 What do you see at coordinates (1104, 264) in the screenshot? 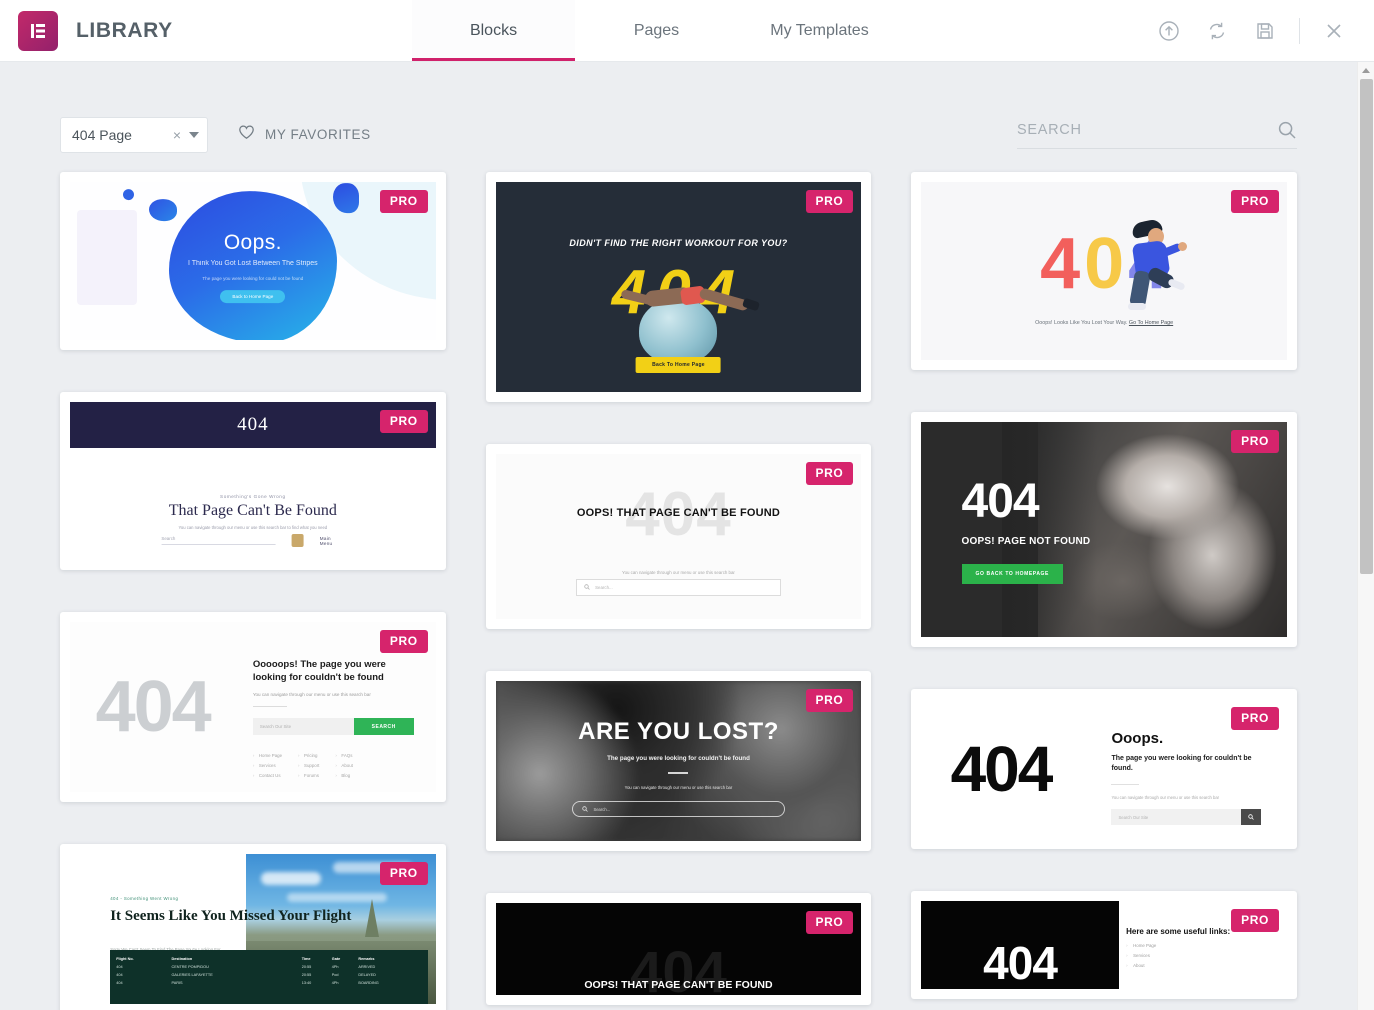
I see `thumb-number: 4 0 4` at bounding box center [1104, 264].